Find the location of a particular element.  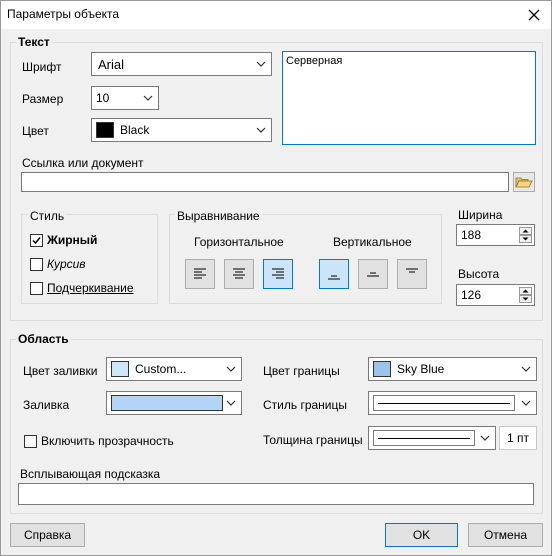

cancel-button-label: Отмена is located at coordinates (505, 535).